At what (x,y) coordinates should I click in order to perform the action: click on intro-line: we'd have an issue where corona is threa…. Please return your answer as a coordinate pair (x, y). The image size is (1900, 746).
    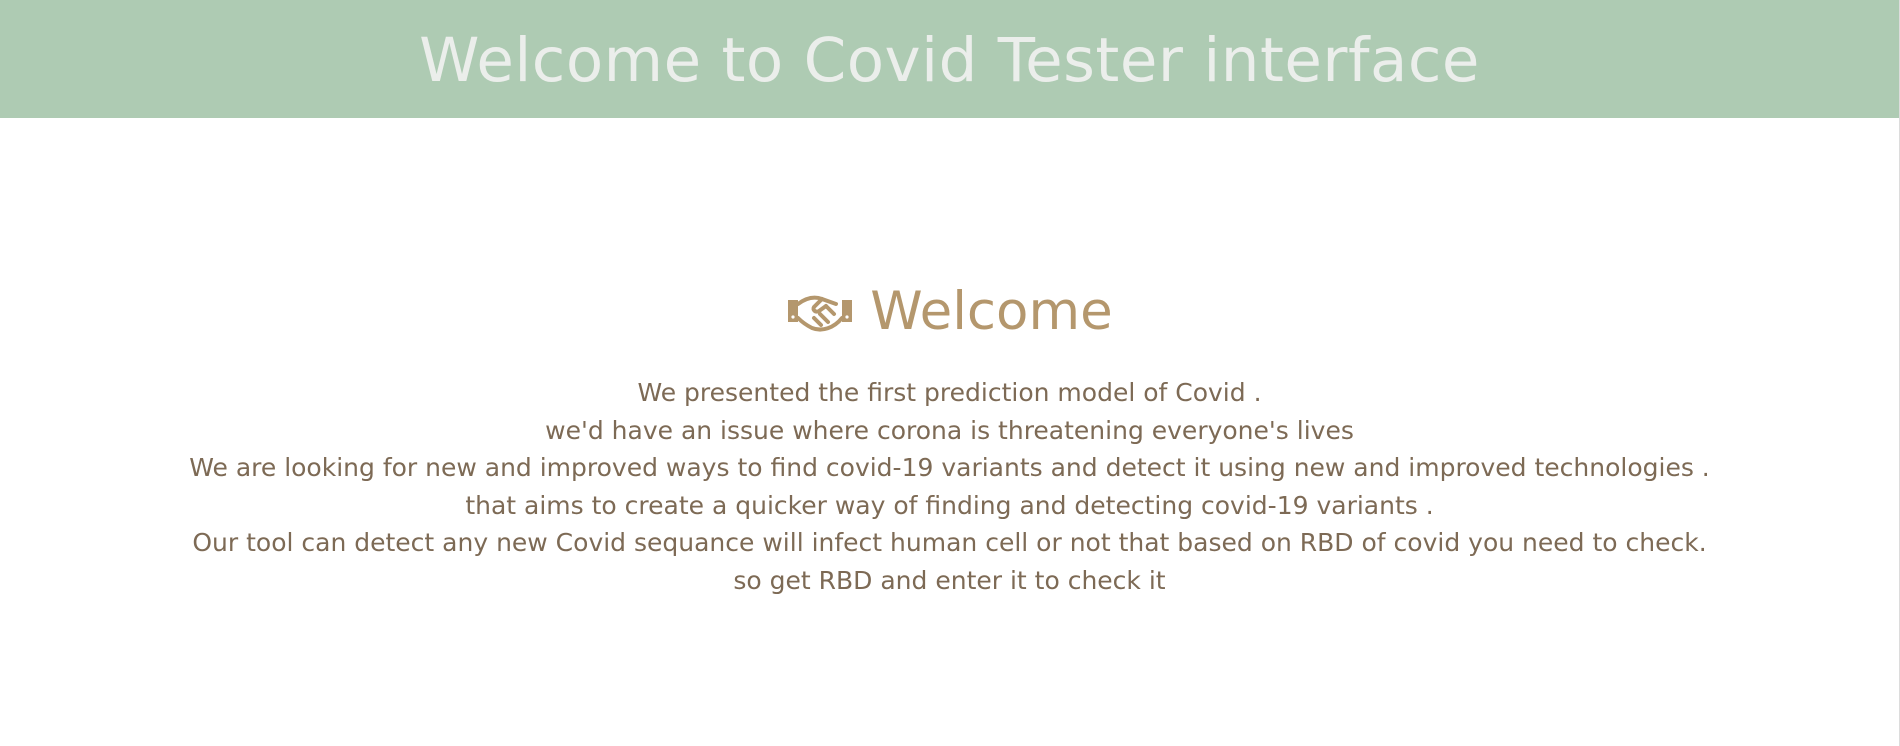
    Looking at the image, I should click on (949, 430).